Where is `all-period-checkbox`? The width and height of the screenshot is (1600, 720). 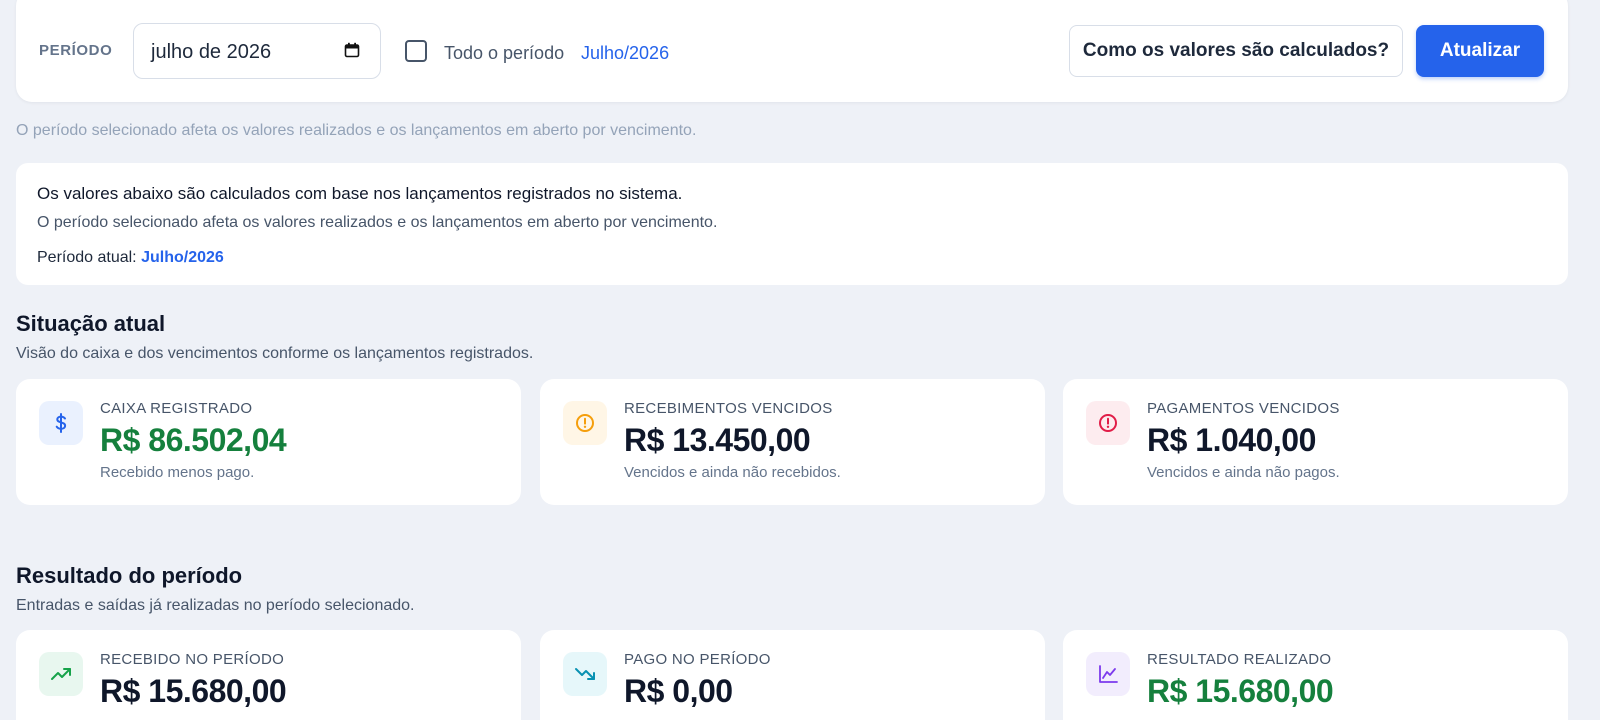 all-period-checkbox is located at coordinates (416, 51).